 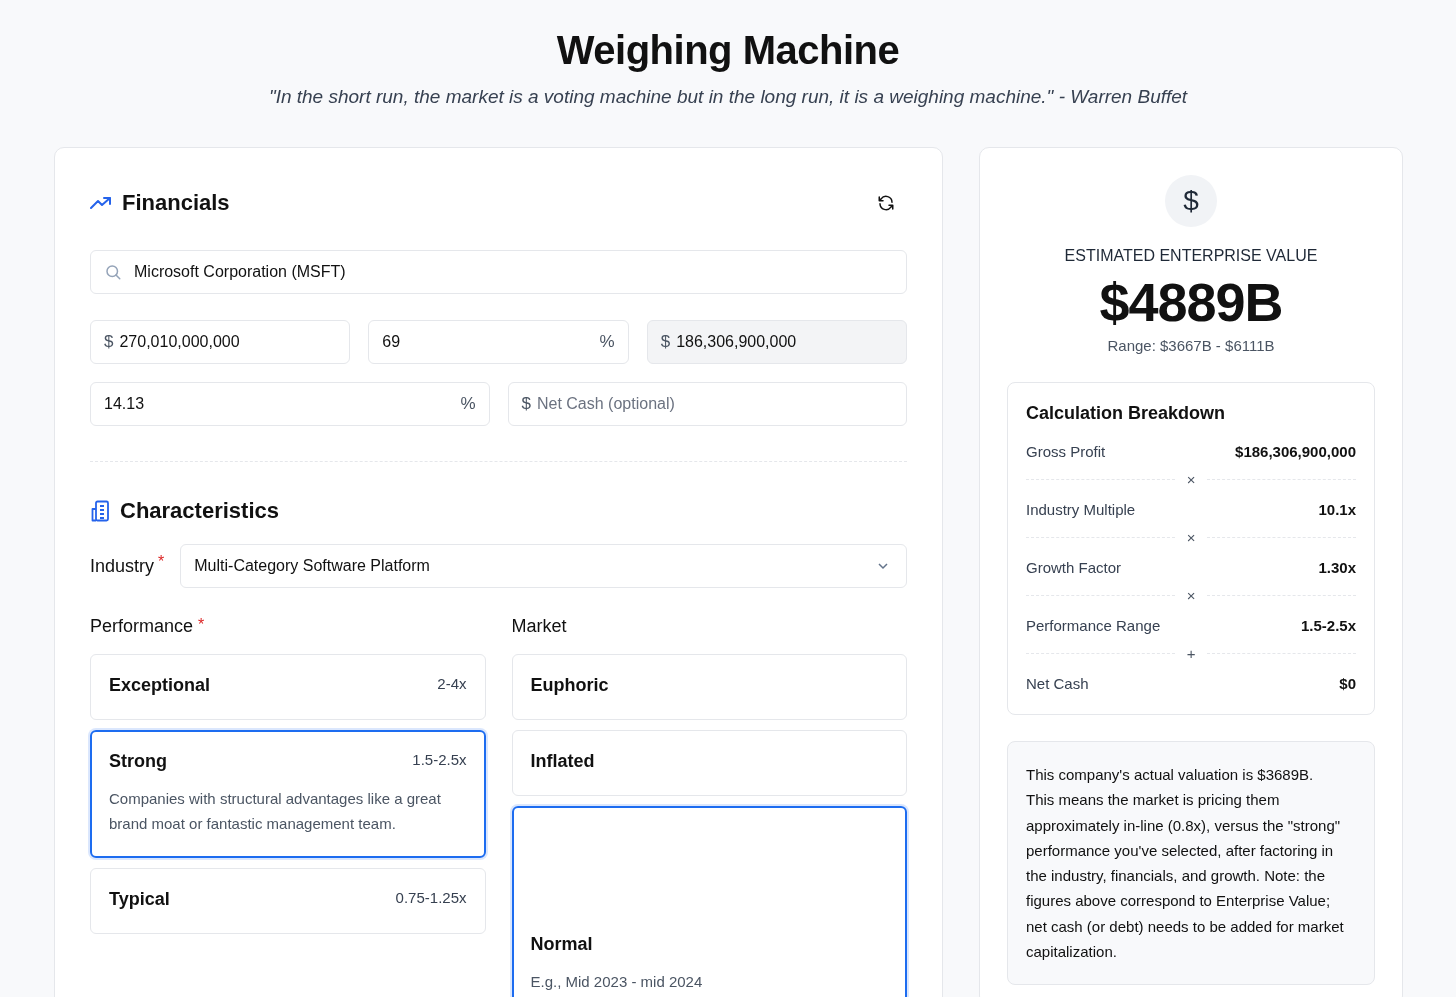 I want to click on row-value: $186,306,900,000, so click(x=1295, y=452).